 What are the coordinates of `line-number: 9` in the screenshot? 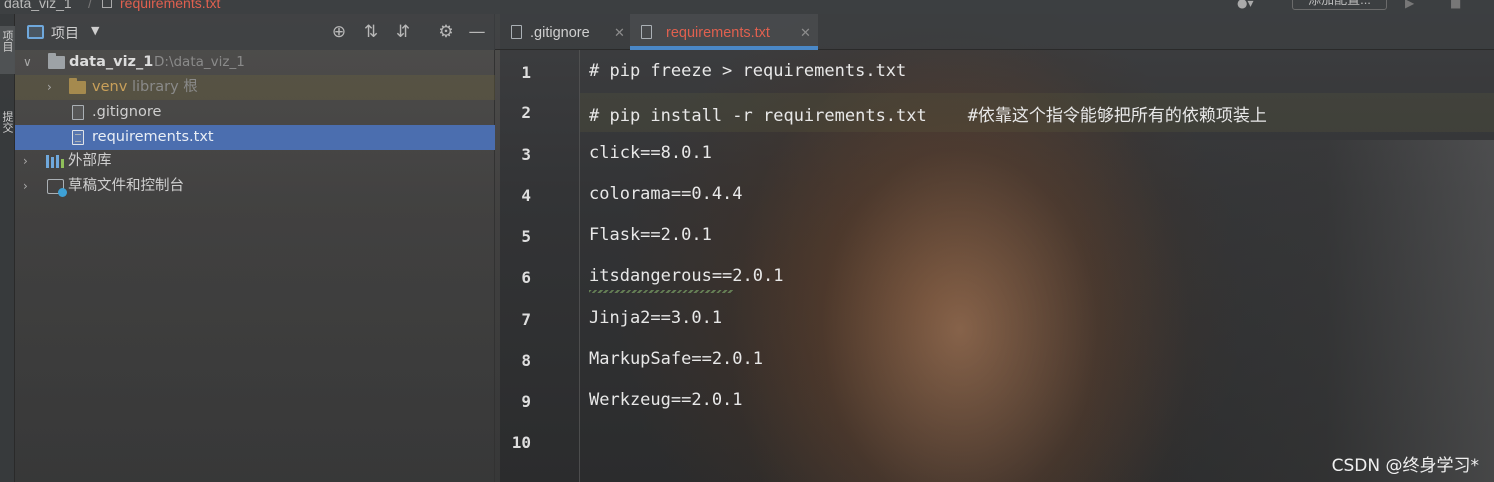 It's located at (526, 401).